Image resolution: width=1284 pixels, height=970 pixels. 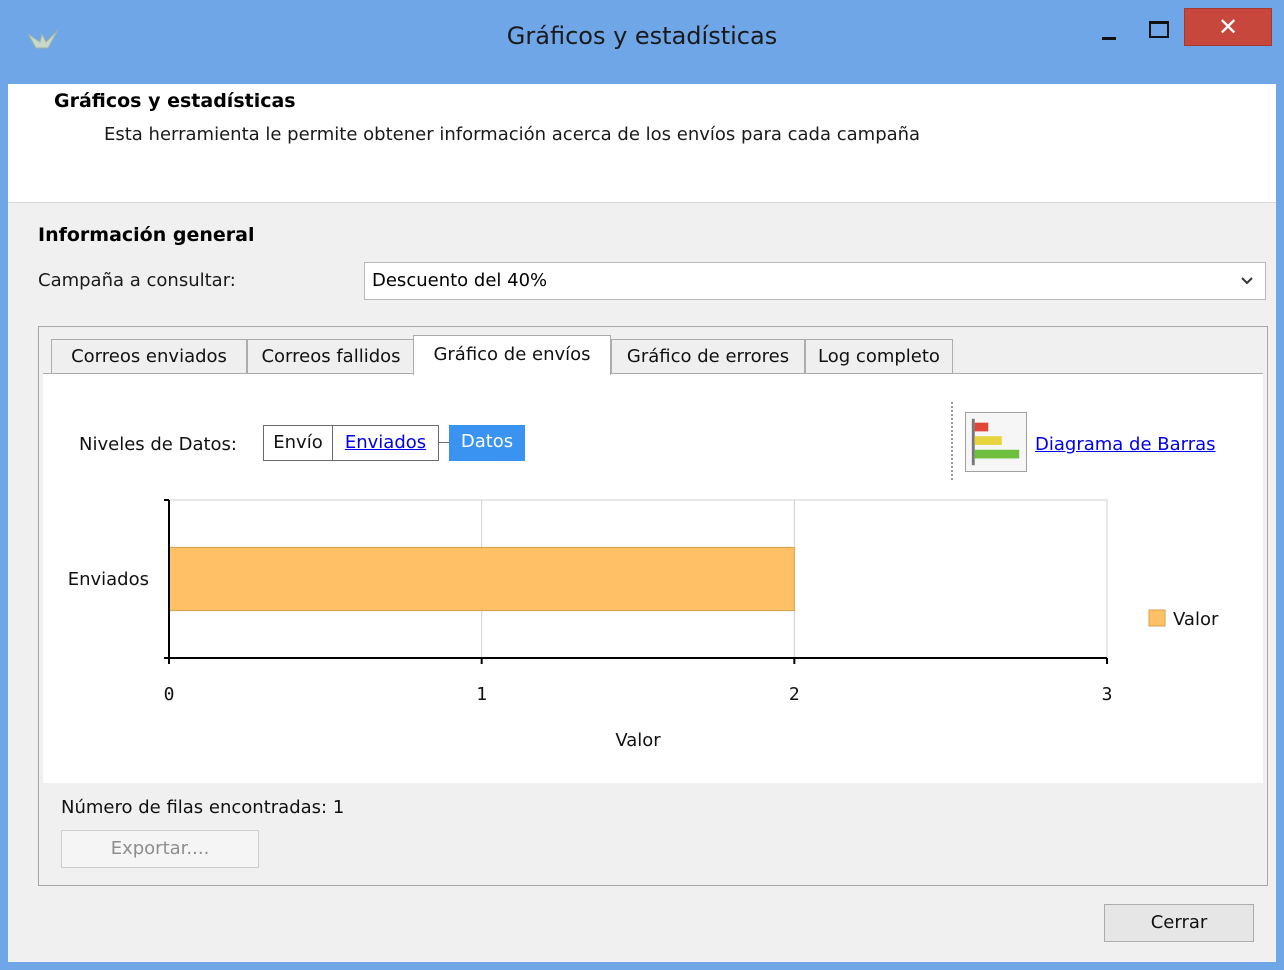 What do you see at coordinates (169, 694) in the screenshot?
I see `x-tick-label: 0` at bounding box center [169, 694].